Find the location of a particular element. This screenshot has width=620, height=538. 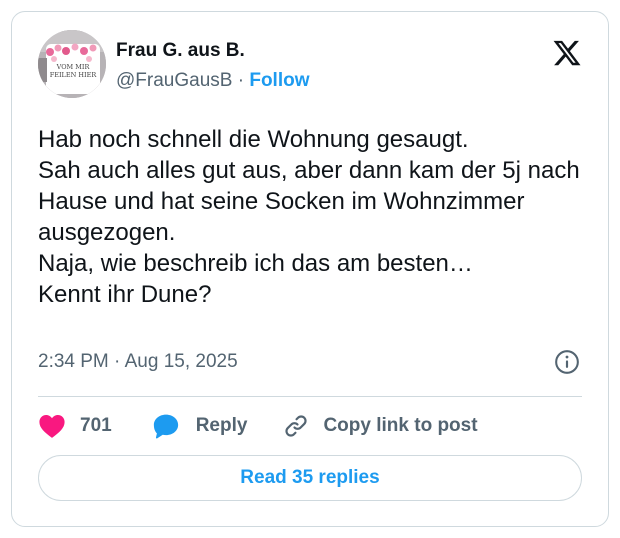

reply-bubble-icon is located at coordinates (165, 426).